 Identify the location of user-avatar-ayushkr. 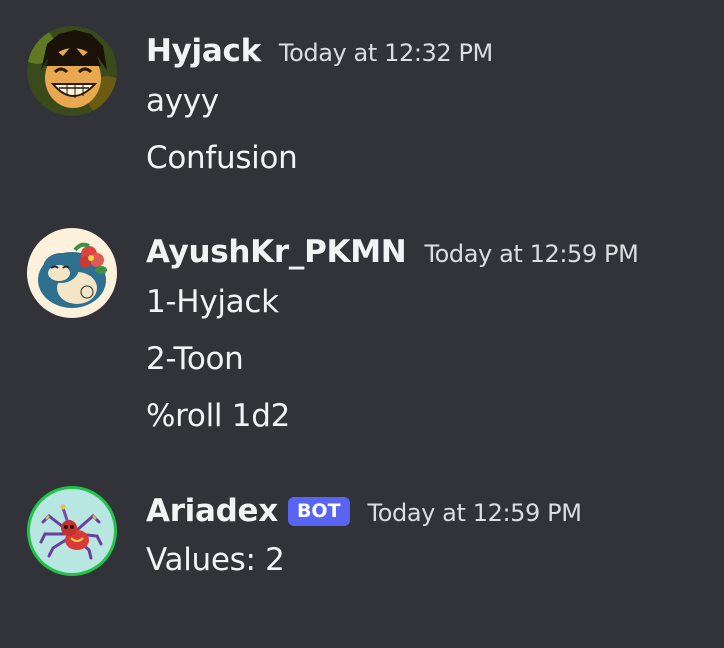
(72, 273).